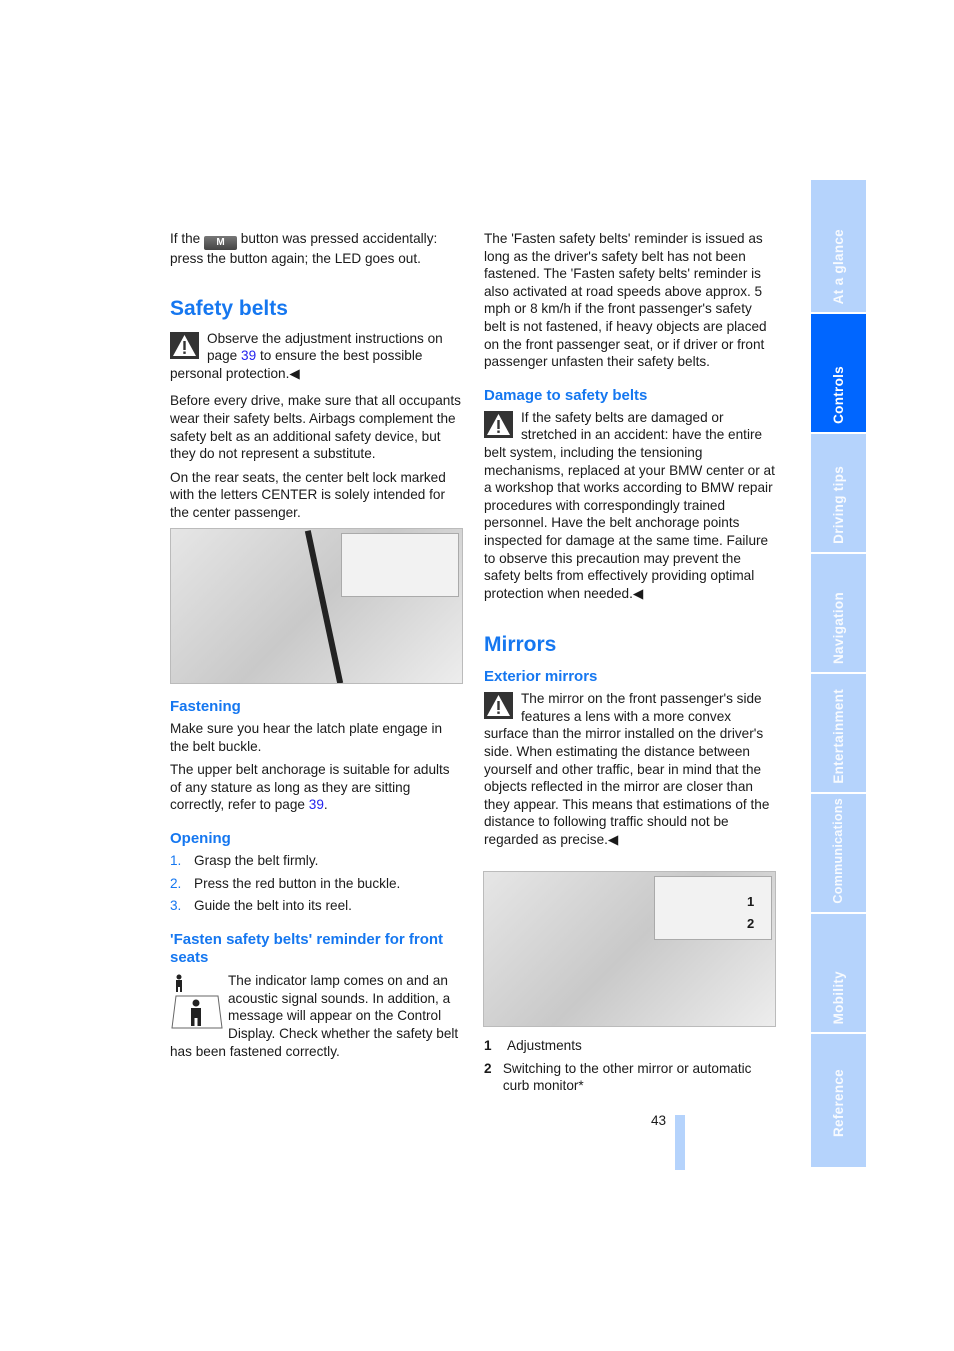 The width and height of the screenshot is (954, 1351). I want to click on list-item: 2. Press the red button in the buckle., so click(285, 883).